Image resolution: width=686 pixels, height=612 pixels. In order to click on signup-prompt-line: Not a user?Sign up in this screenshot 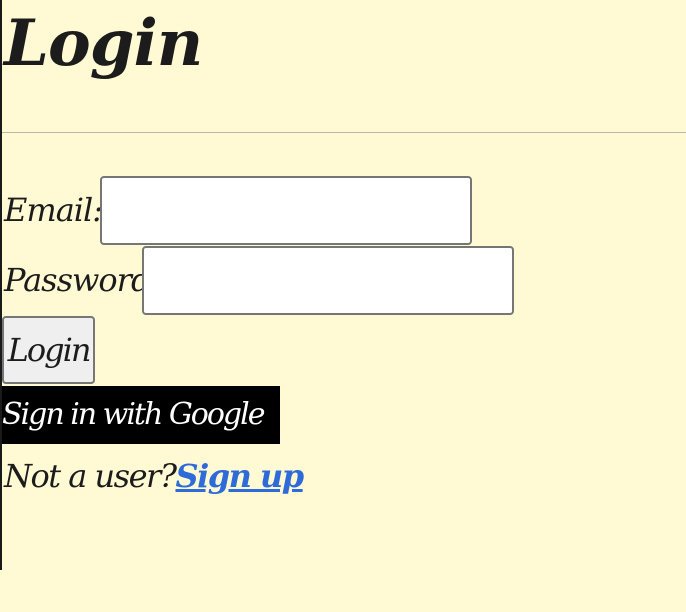, I will do `click(154, 476)`.